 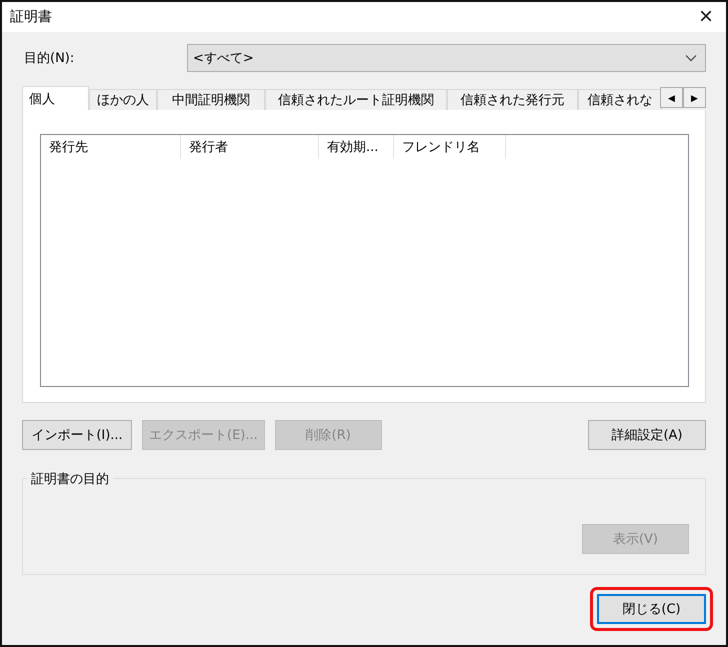 What do you see at coordinates (123, 99) in the screenshot?
I see `tab: ほかの人` at bounding box center [123, 99].